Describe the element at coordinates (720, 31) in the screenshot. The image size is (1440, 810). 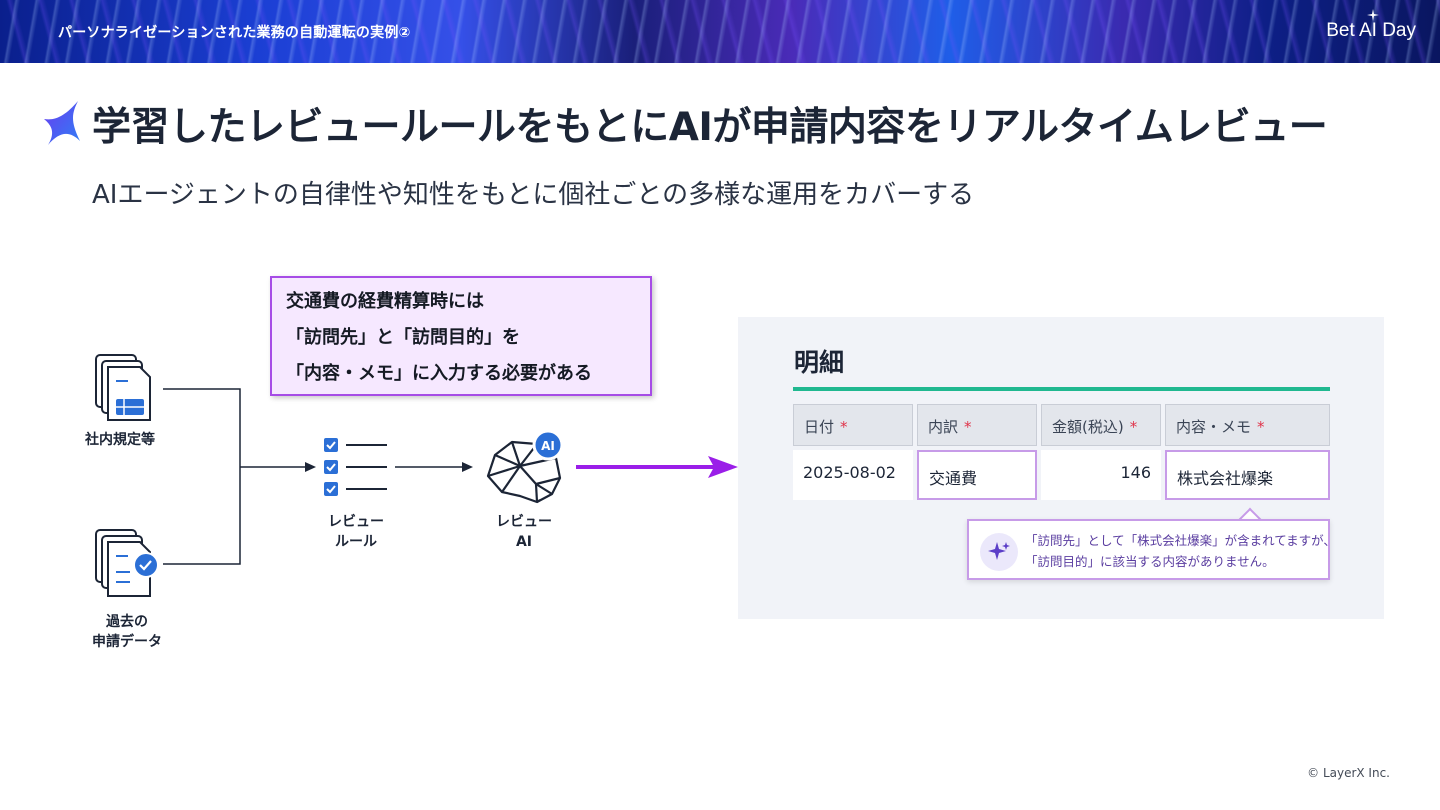
I see `header-banner: パーソナライゼーションされた業務の自動運転の実例② Bet AI Day` at that location.